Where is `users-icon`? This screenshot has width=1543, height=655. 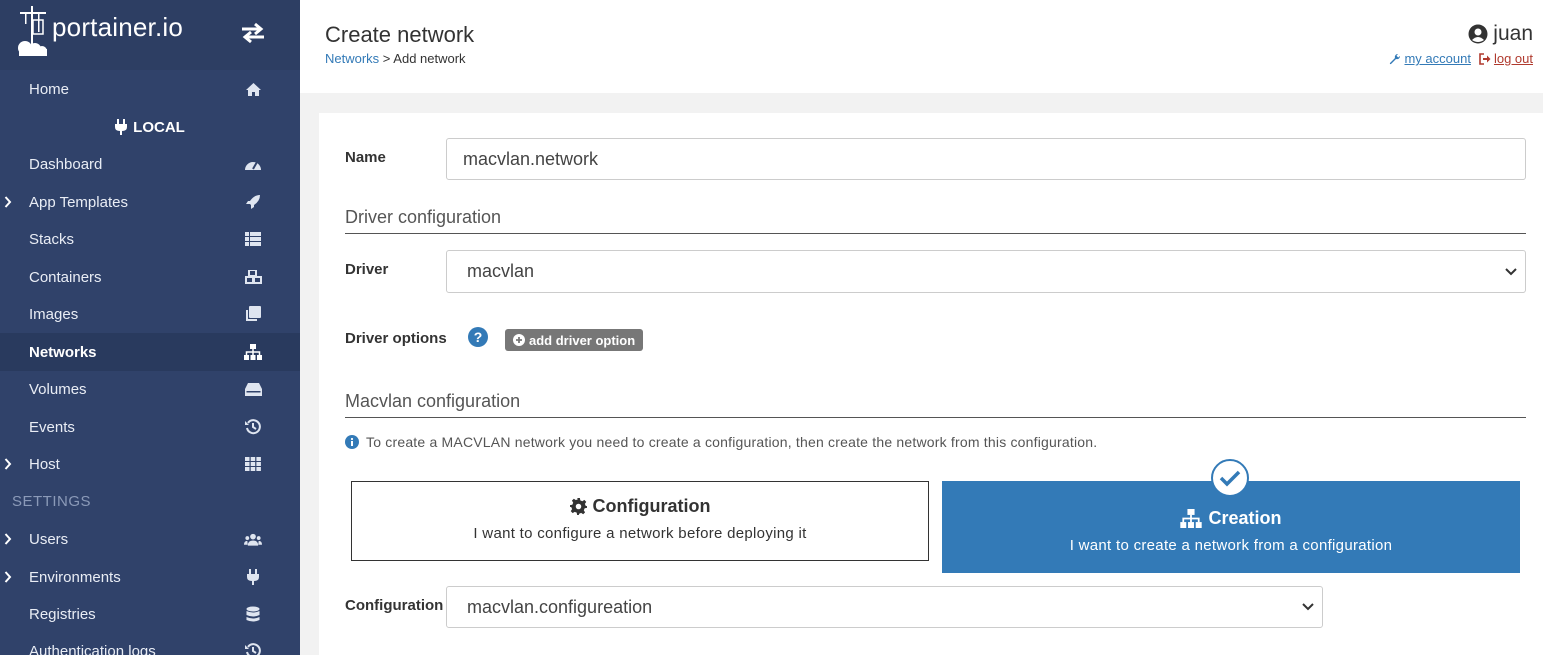 users-icon is located at coordinates (253, 539).